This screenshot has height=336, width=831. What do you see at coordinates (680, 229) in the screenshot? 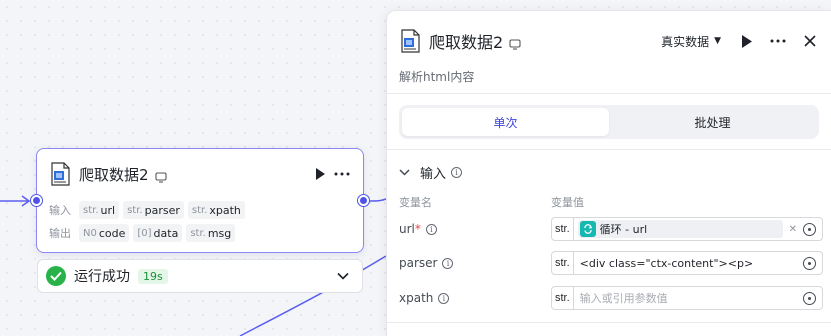
I see `reference-tag: 循环 - url` at bounding box center [680, 229].